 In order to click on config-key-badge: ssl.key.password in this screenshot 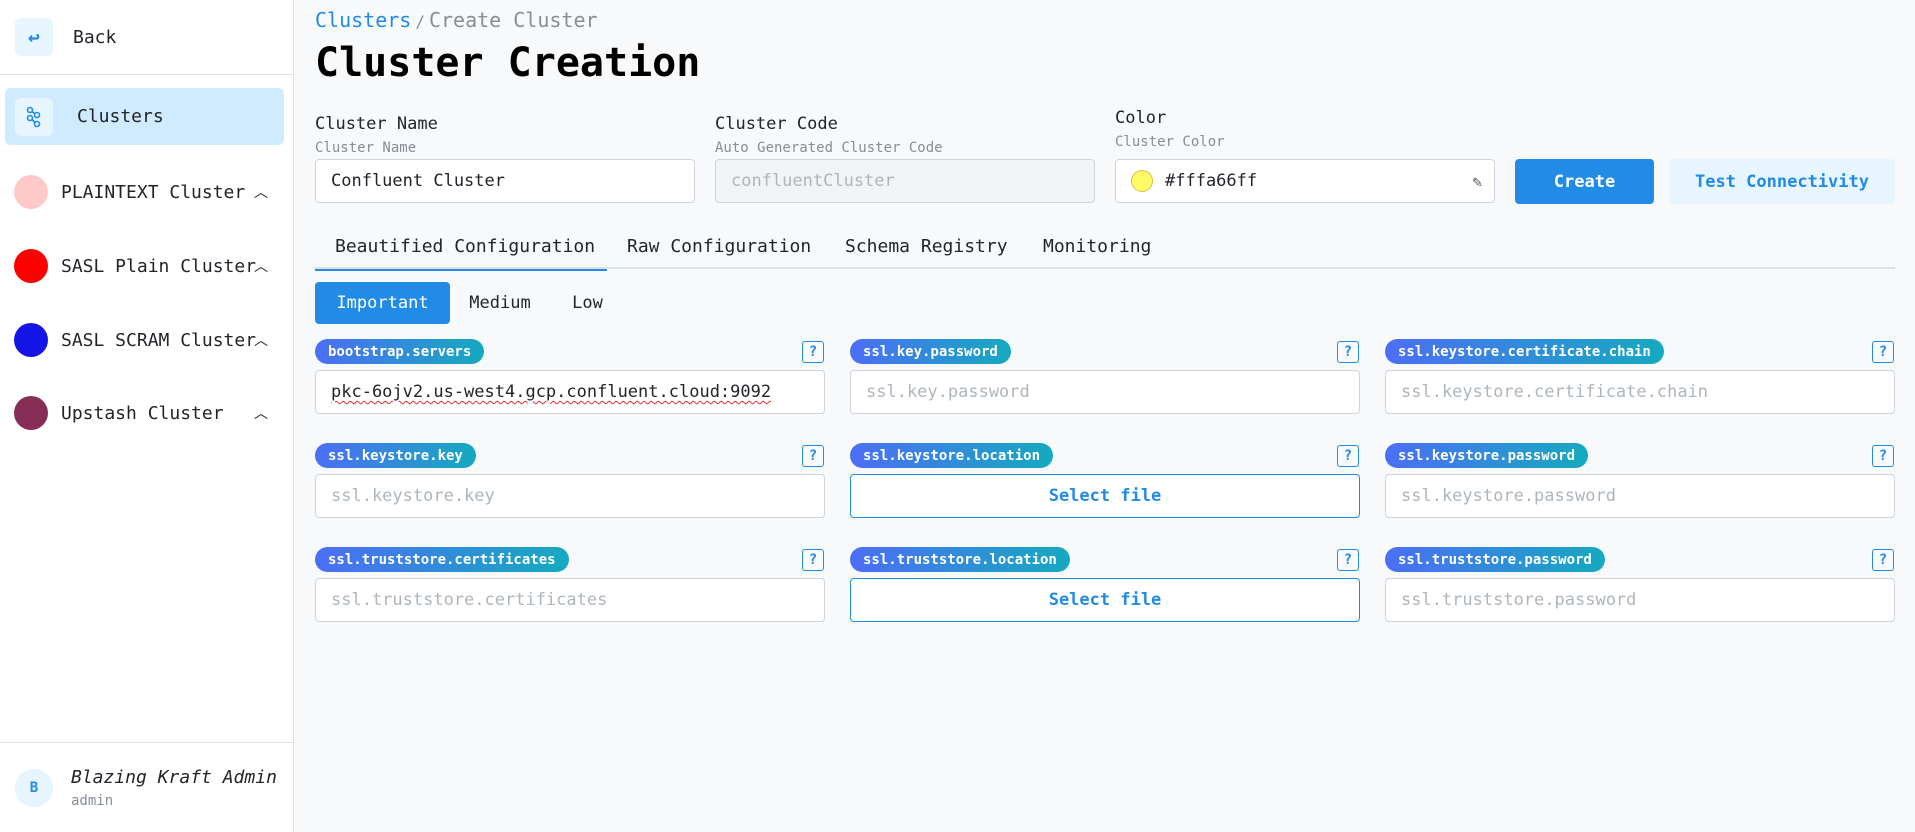, I will do `click(930, 351)`.